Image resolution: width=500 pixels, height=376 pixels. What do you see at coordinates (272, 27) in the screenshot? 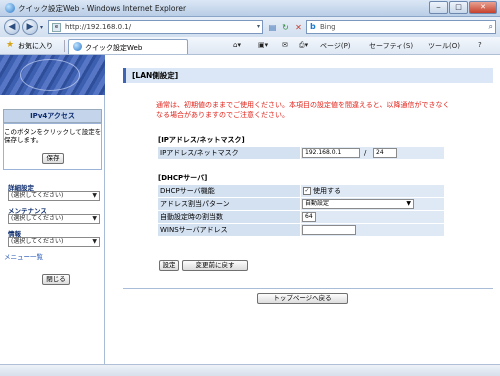
I see `compatibility-view-icon: ▤` at bounding box center [272, 27].